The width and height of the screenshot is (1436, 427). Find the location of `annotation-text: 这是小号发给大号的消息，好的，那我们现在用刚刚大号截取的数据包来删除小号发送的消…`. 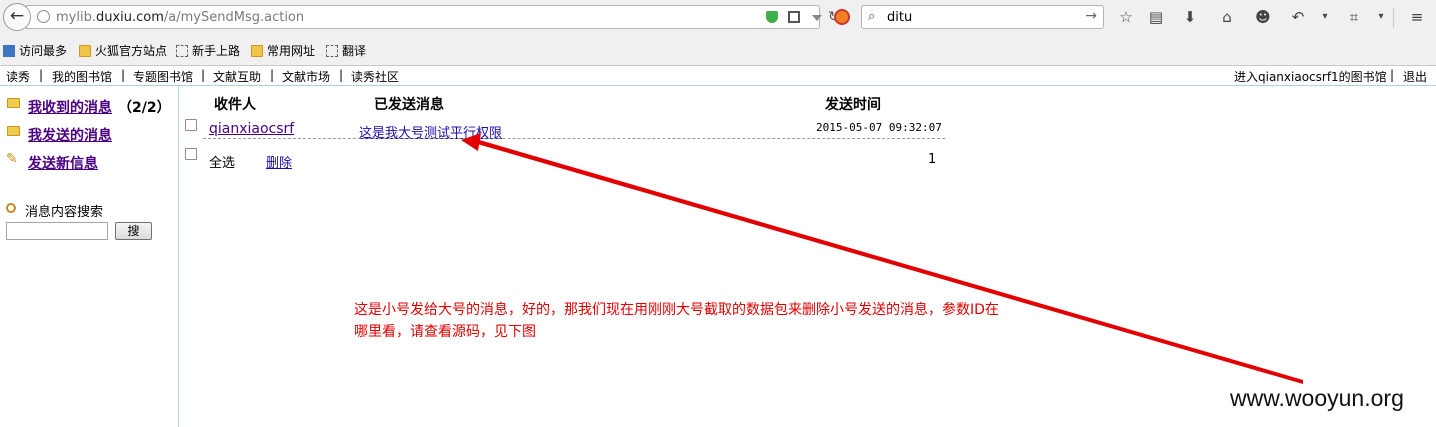

annotation-text: 这是小号发给大号的消息，好的，那我们现在用刚刚大号截取的数据包来删除小号发送的消… is located at coordinates (734, 321).